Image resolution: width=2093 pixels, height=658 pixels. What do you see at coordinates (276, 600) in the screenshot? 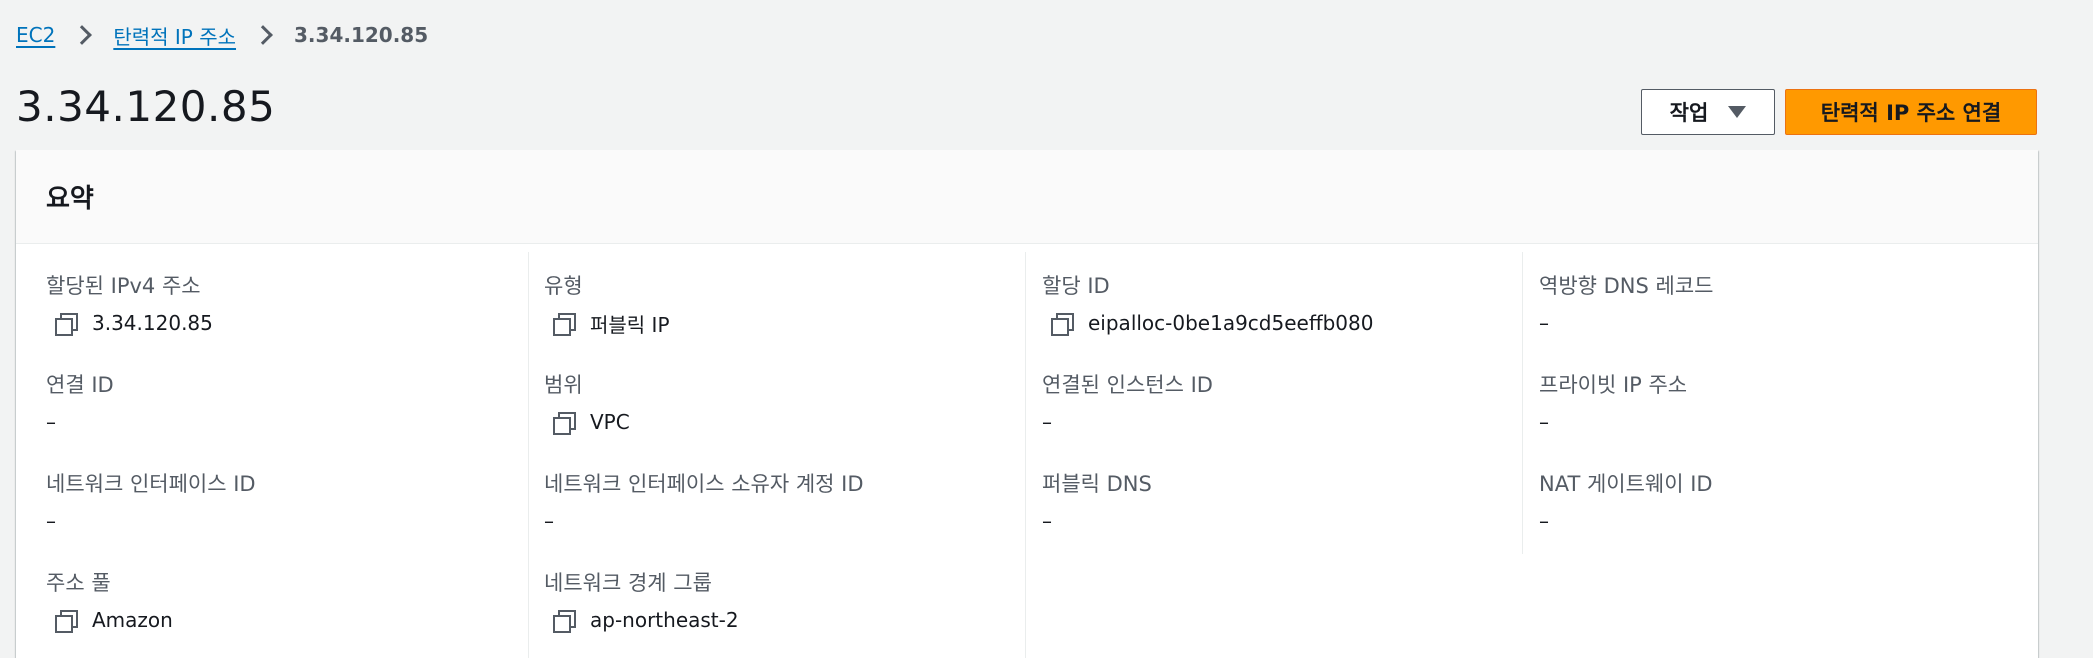
I see `field-address-pool: 주소 풀 Amazon` at bounding box center [276, 600].